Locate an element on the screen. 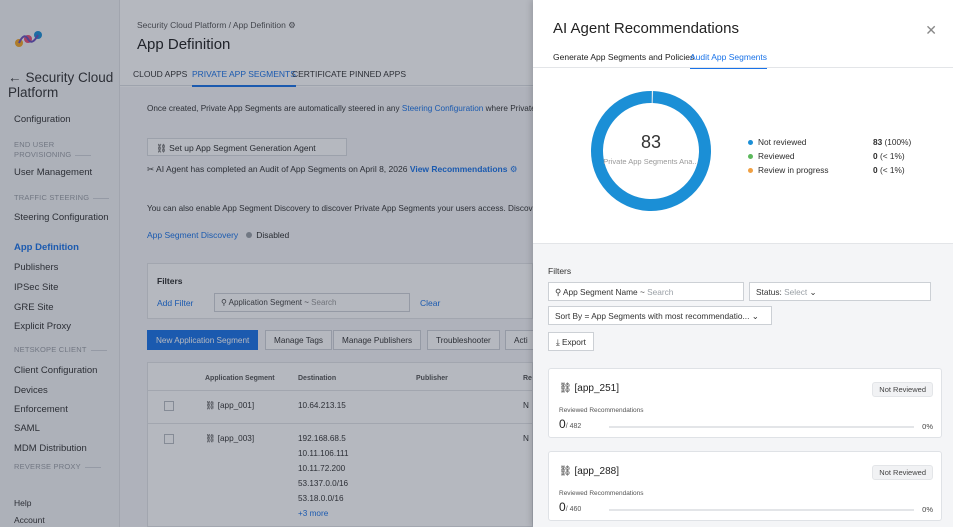 The image size is (953, 527). count-total: / 460 is located at coordinates (573, 509).